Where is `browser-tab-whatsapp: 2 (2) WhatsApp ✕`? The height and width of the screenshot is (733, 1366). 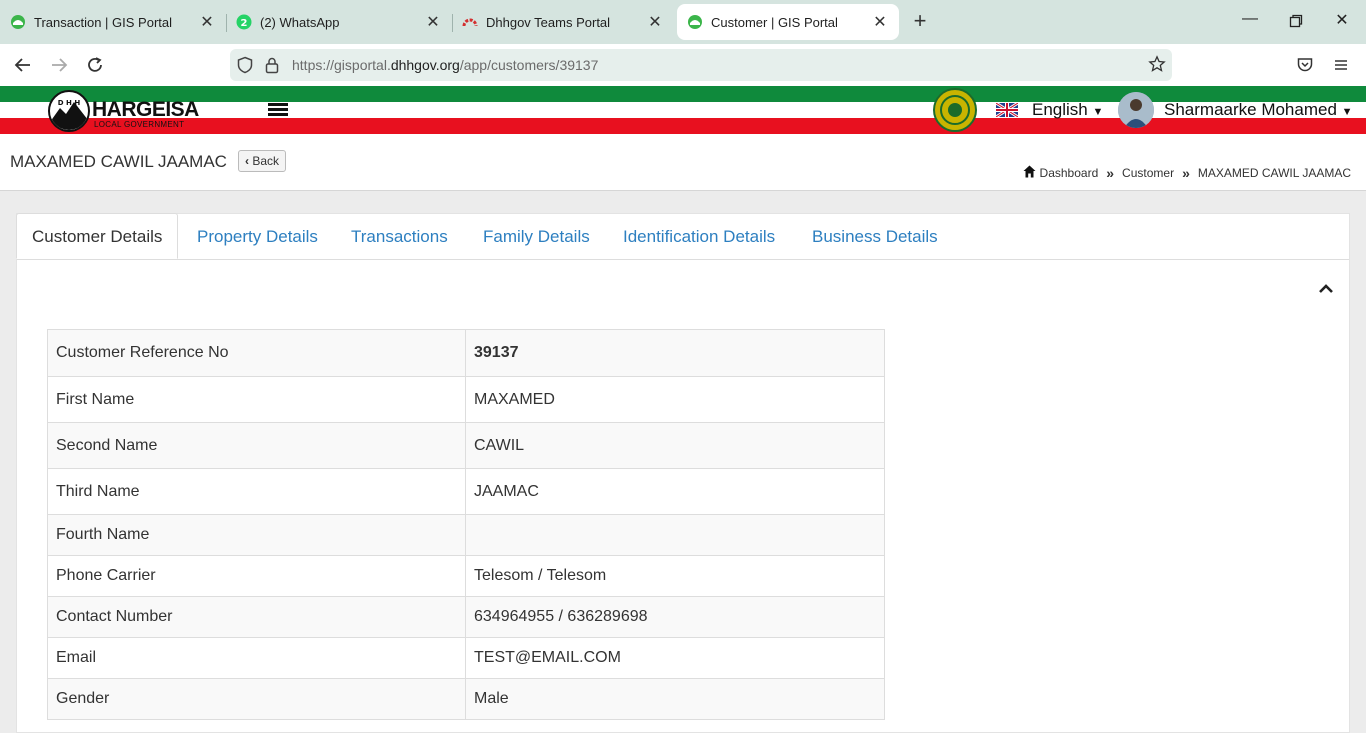 browser-tab-whatsapp: 2 (2) WhatsApp ✕ is located at coordinates (339, 22).